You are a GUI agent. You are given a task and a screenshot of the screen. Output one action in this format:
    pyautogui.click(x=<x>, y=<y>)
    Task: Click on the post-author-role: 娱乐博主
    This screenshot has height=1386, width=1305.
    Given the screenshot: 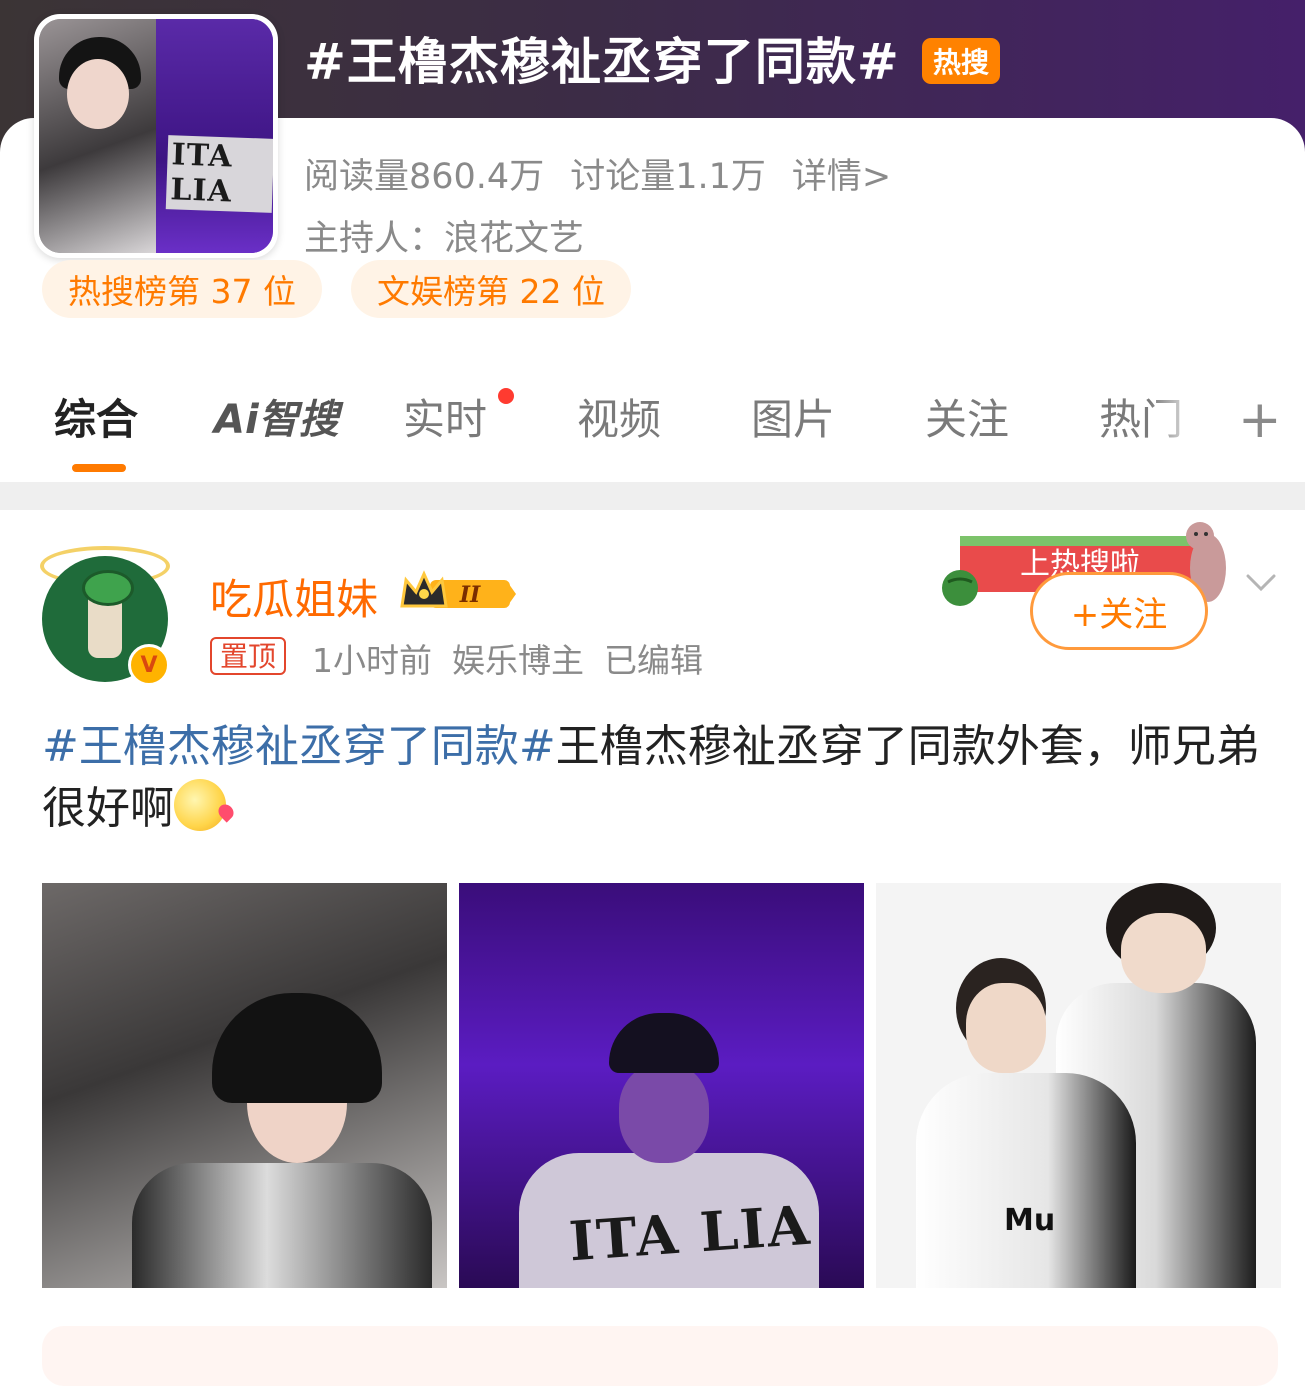 What is the action you would take?
    pyautogui.click(x=518, y=660)
    